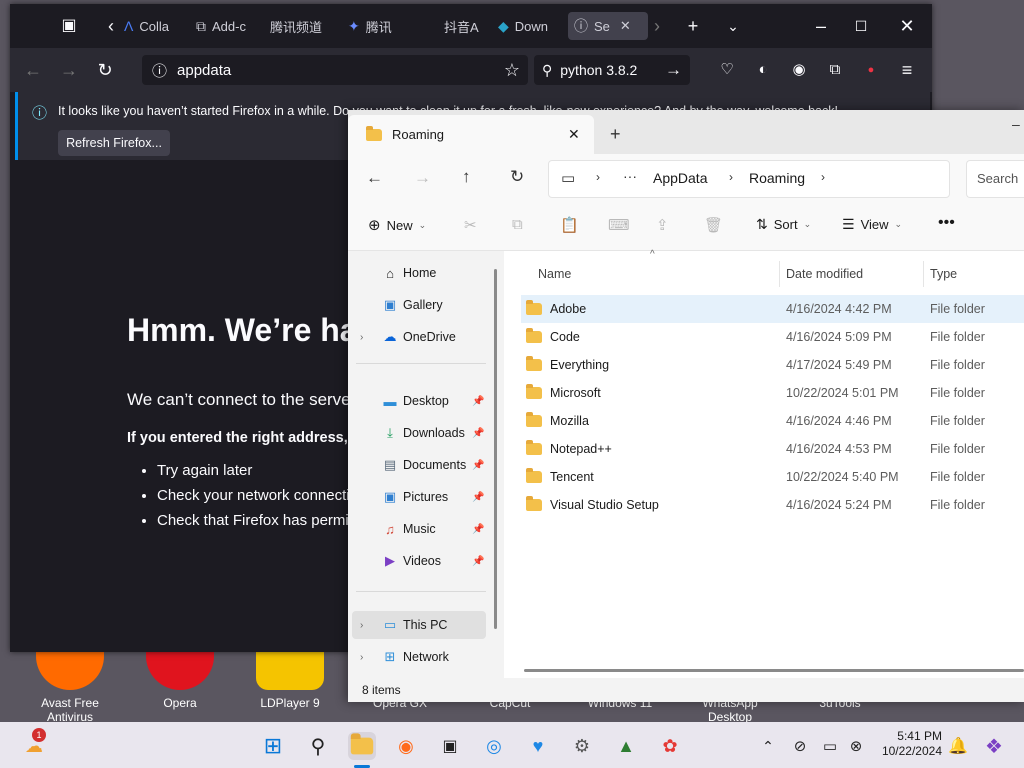  Describe the element at coordinates (608, 26) in the screenshot. I see `tab-active: ⓘ Se ✕` at that location.